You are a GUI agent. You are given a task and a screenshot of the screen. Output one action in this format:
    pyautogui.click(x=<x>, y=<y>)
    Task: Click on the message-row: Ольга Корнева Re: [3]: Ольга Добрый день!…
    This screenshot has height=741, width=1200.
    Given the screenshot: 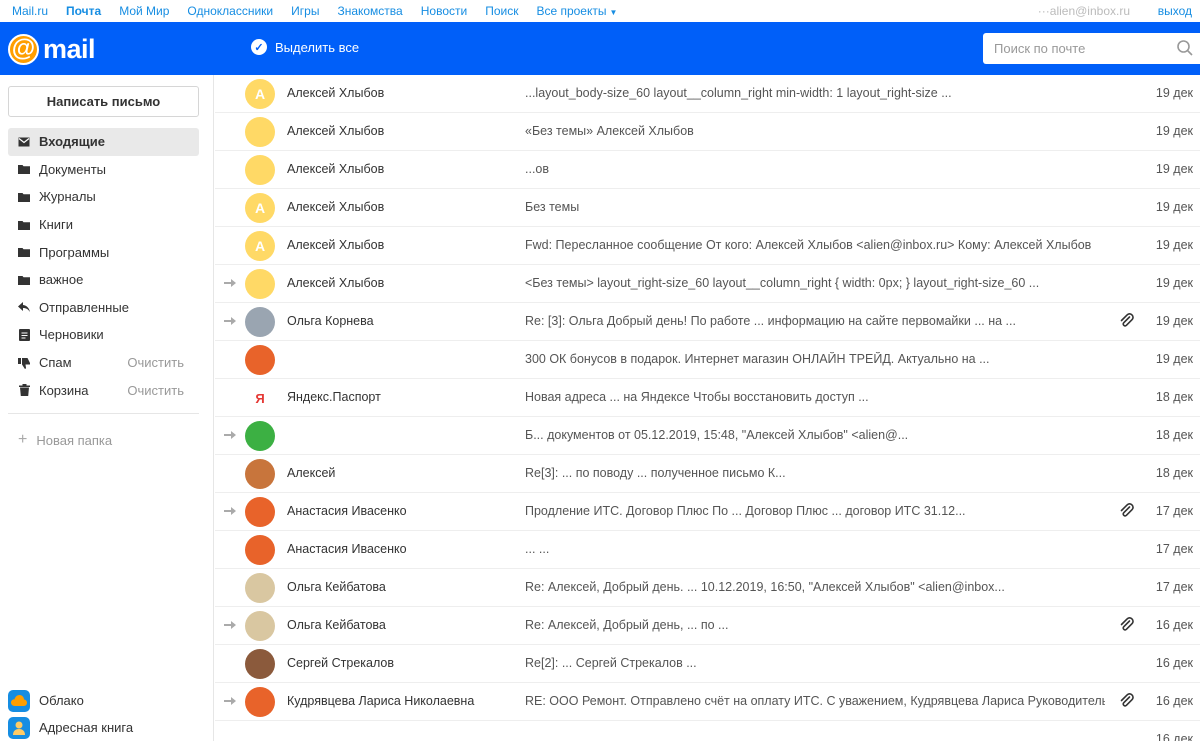 What is the action you would take?
    pyautogui.click(x=707, y=322)
    